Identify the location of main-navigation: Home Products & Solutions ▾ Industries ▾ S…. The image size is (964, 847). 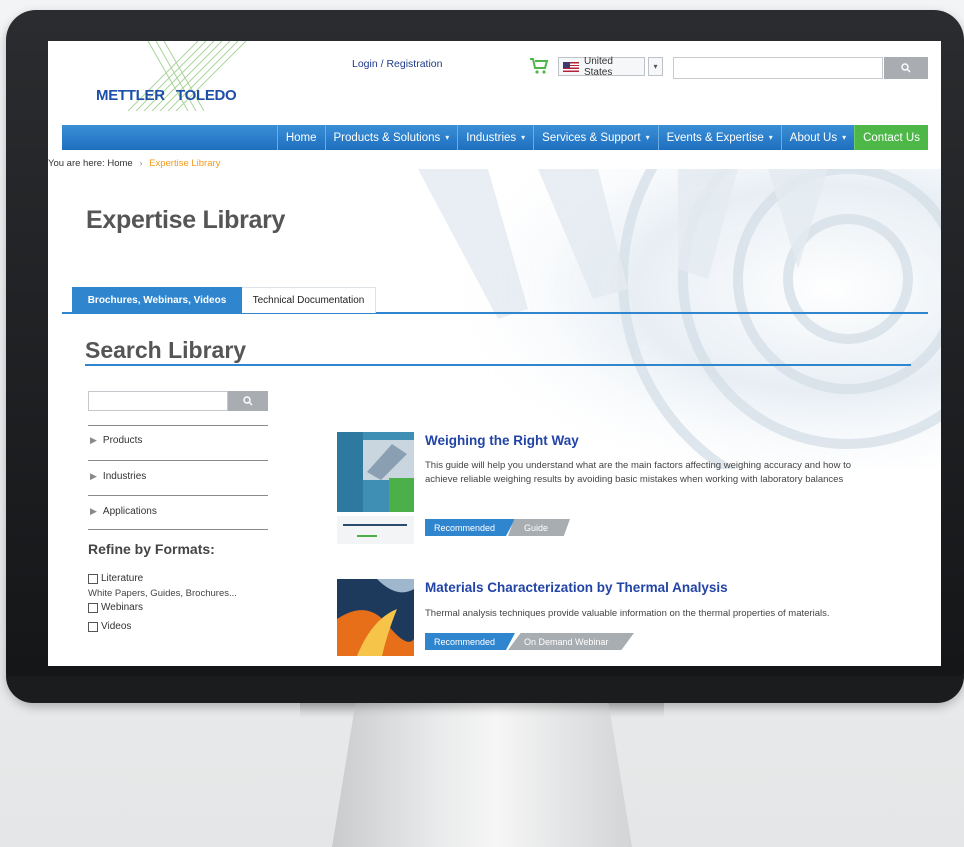
(495, 137).